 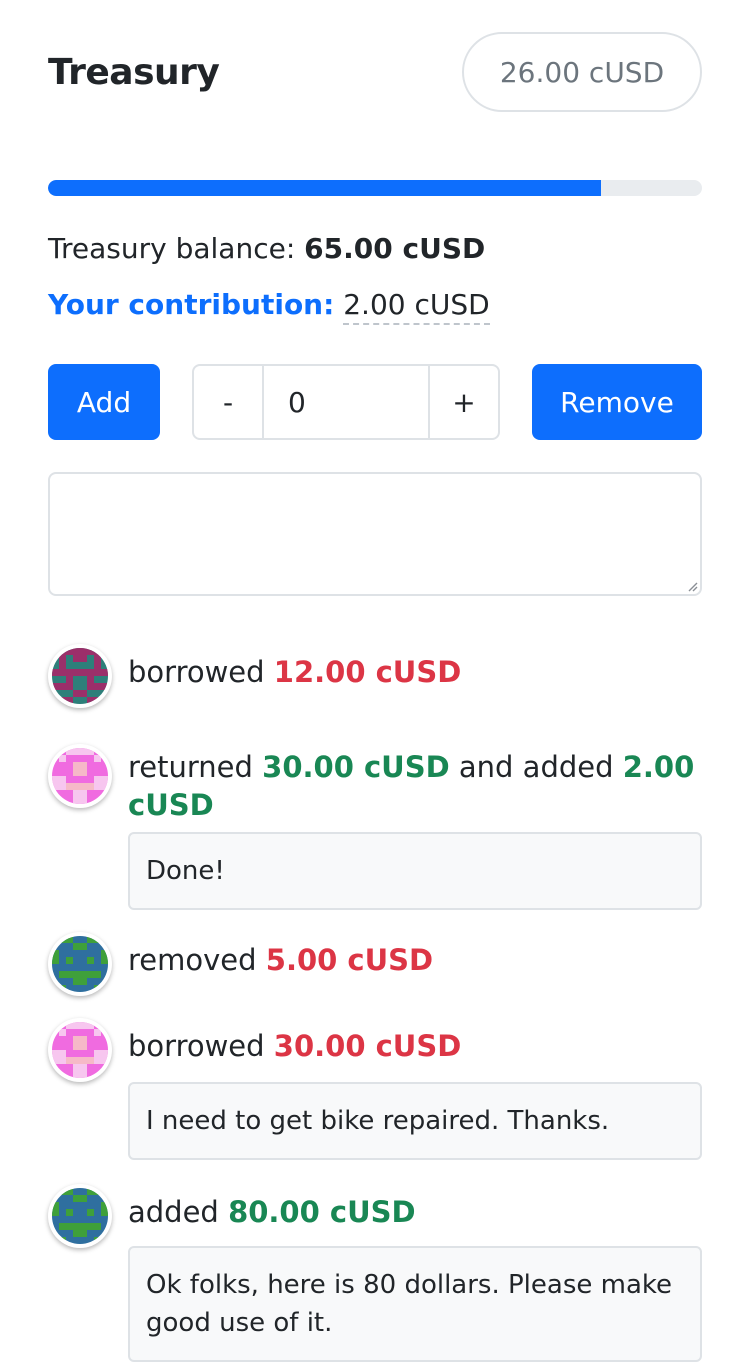 I want to click on activity-text: borrowed 30.00 cUSD, so click(x=415, y=1046).